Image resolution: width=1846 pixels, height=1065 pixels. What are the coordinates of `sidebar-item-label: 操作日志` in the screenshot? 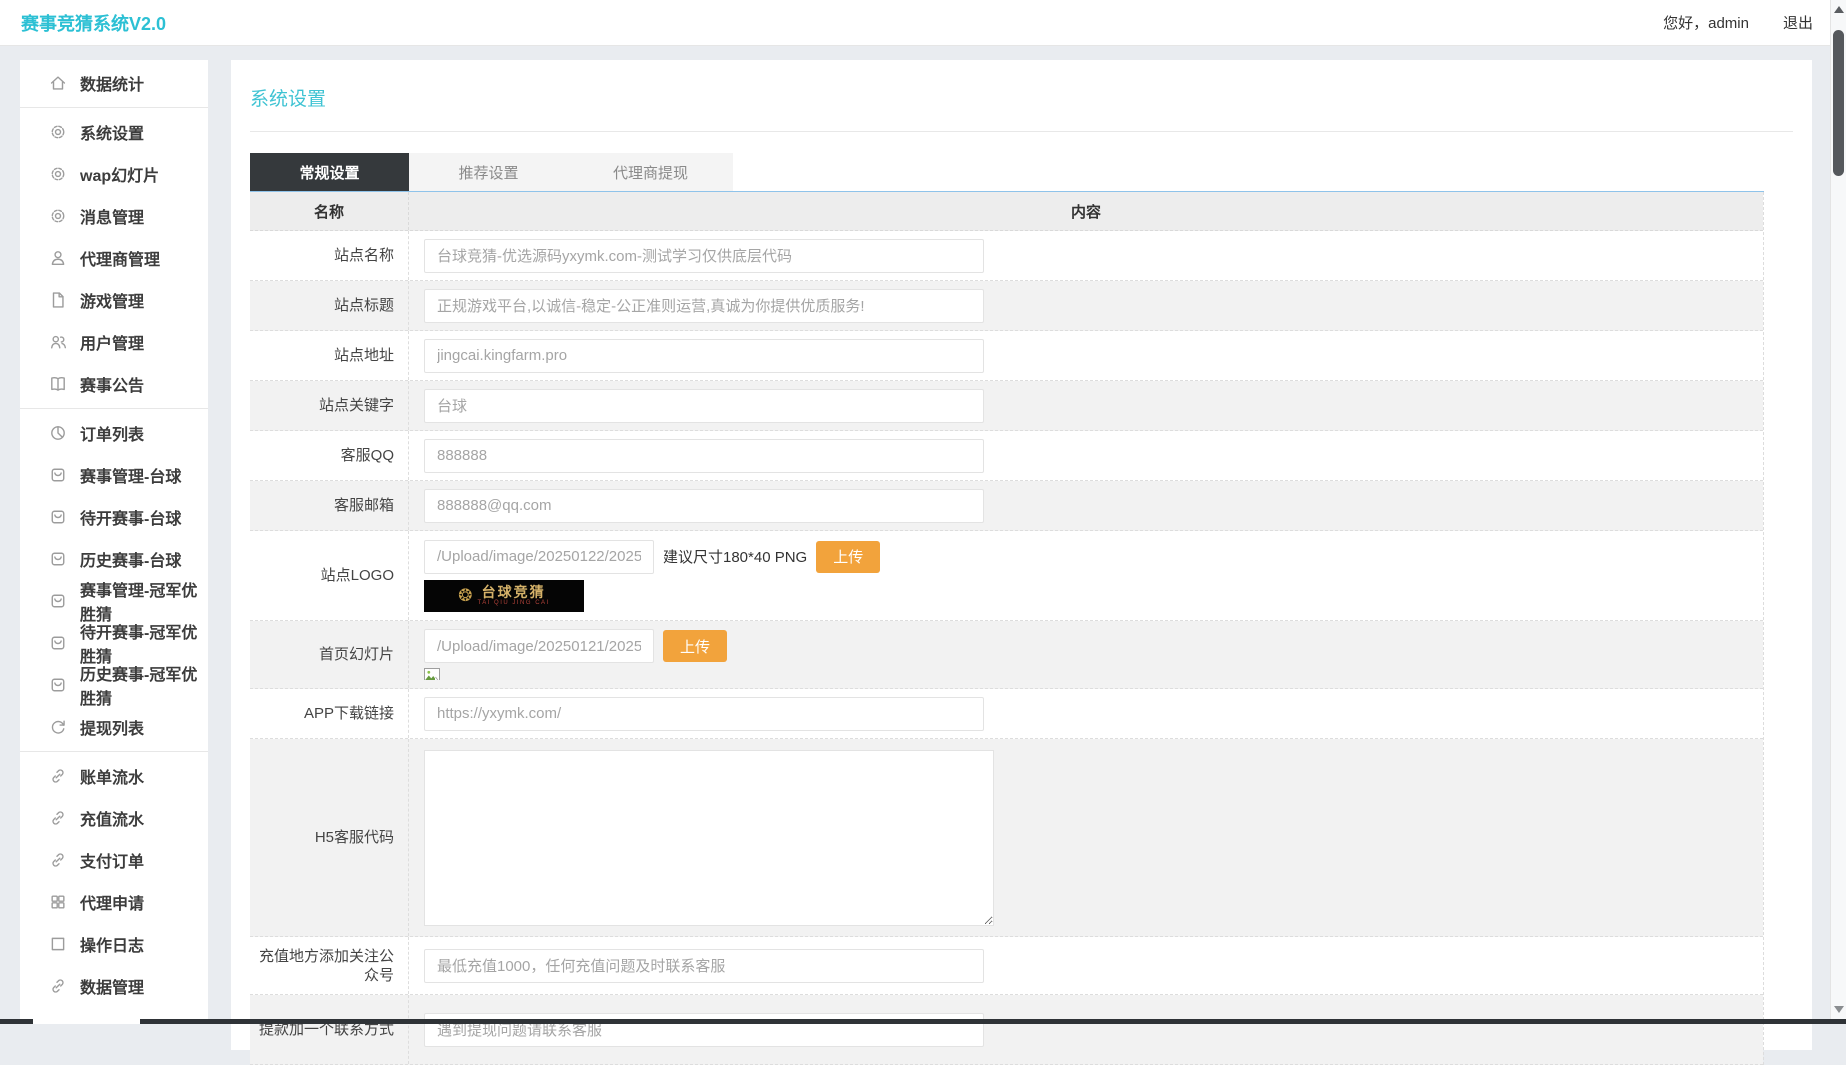 It's located at (112, 946).